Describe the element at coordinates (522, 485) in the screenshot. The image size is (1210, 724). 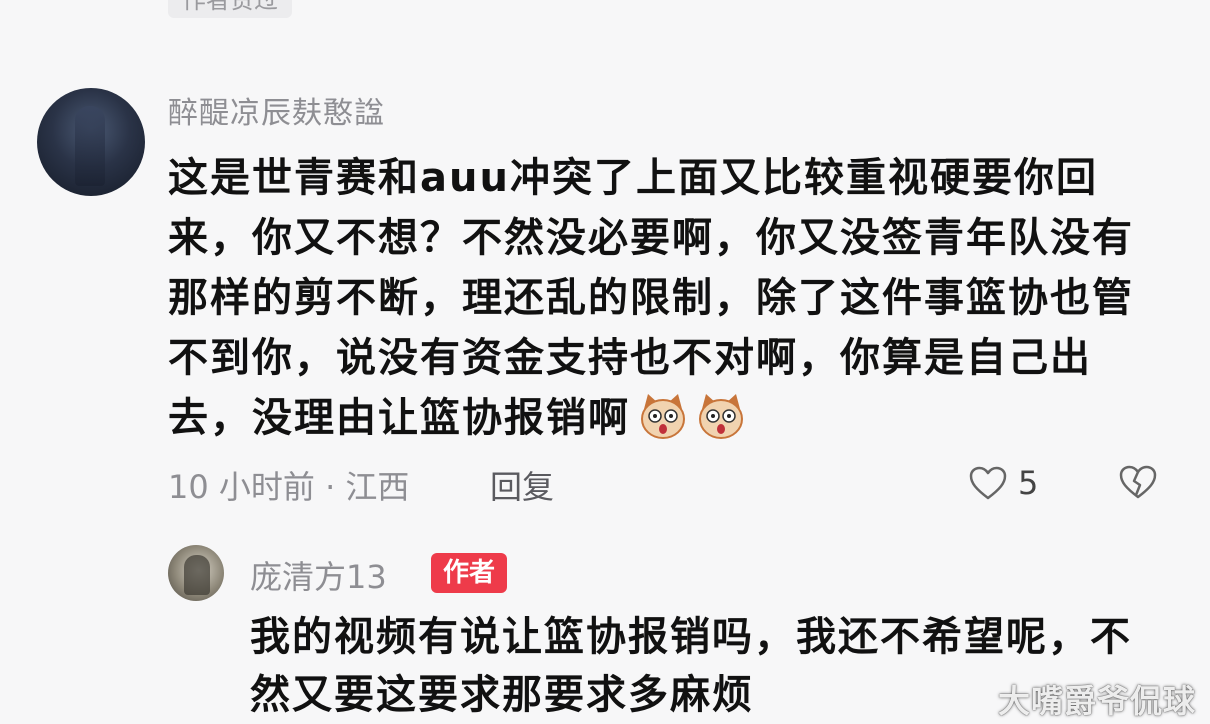
I see `reply-button: 回复` at that location.